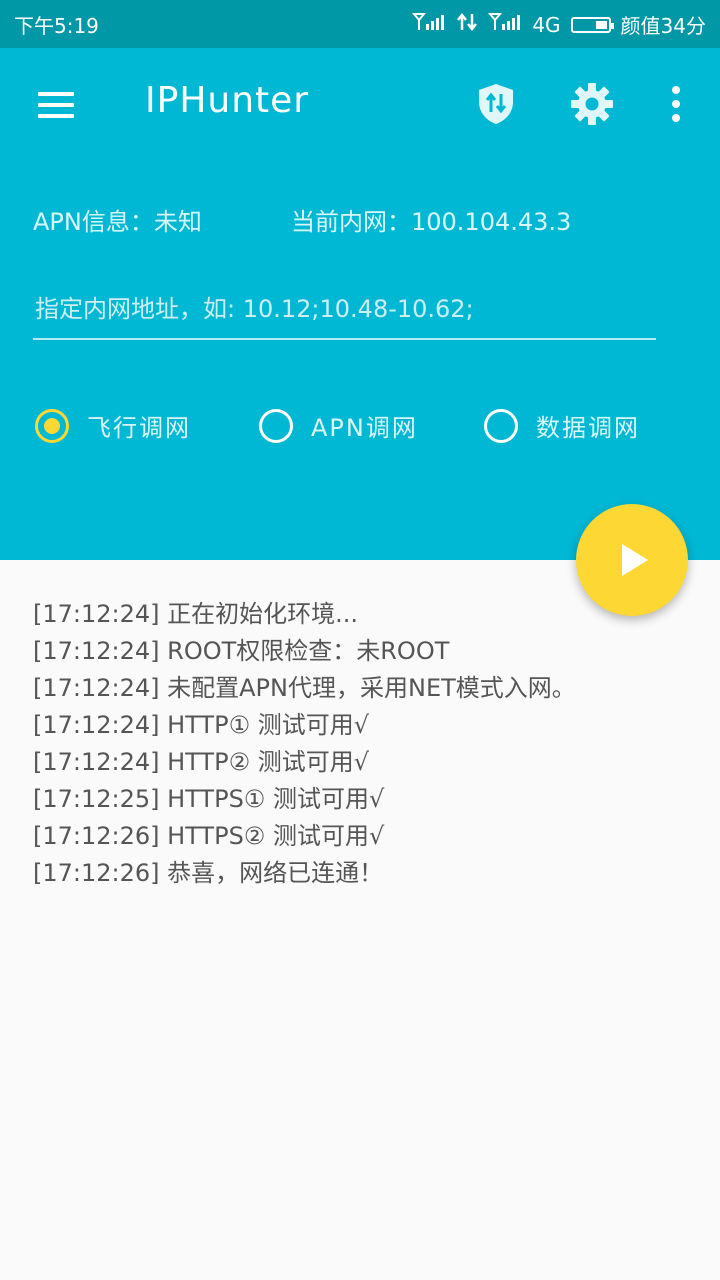 Image resolution: width=720 pixels, height=1280 pixels. What do you see at coordinates (588, 428) in the screenshot?
I see `radio-label: 数据调网` at bounding box center [588, 428].